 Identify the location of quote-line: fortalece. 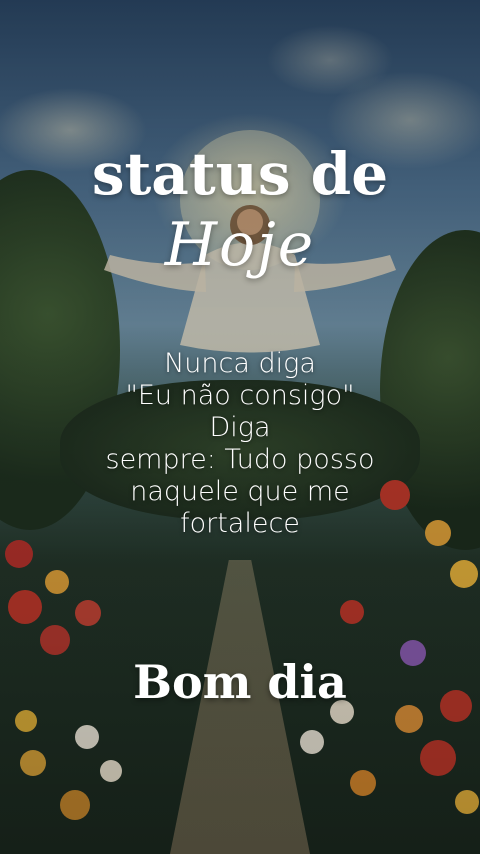
(240, 523).